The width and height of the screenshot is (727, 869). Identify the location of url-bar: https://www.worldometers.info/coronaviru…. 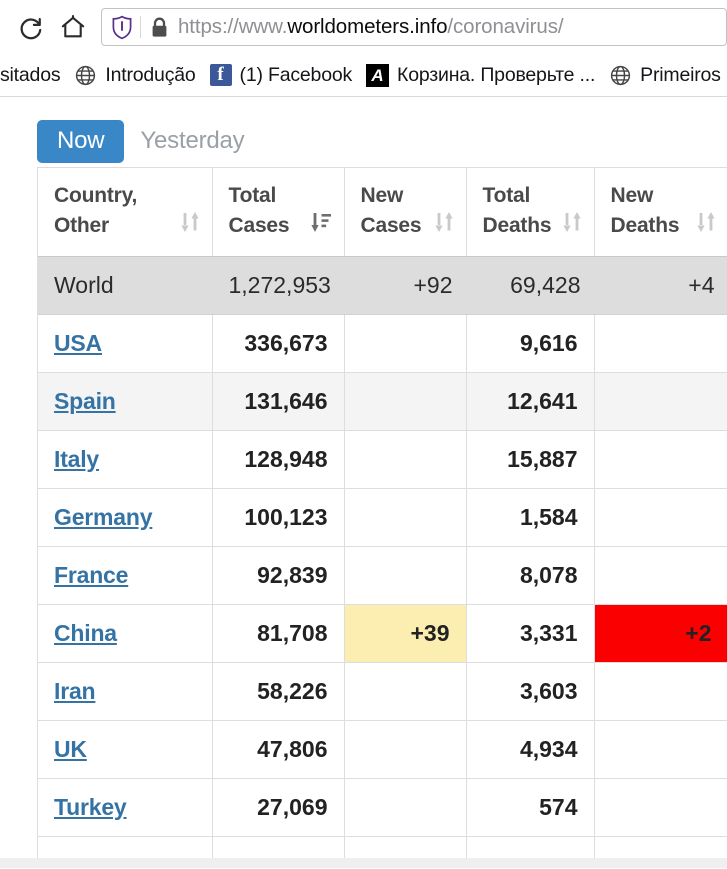
(414, 27).